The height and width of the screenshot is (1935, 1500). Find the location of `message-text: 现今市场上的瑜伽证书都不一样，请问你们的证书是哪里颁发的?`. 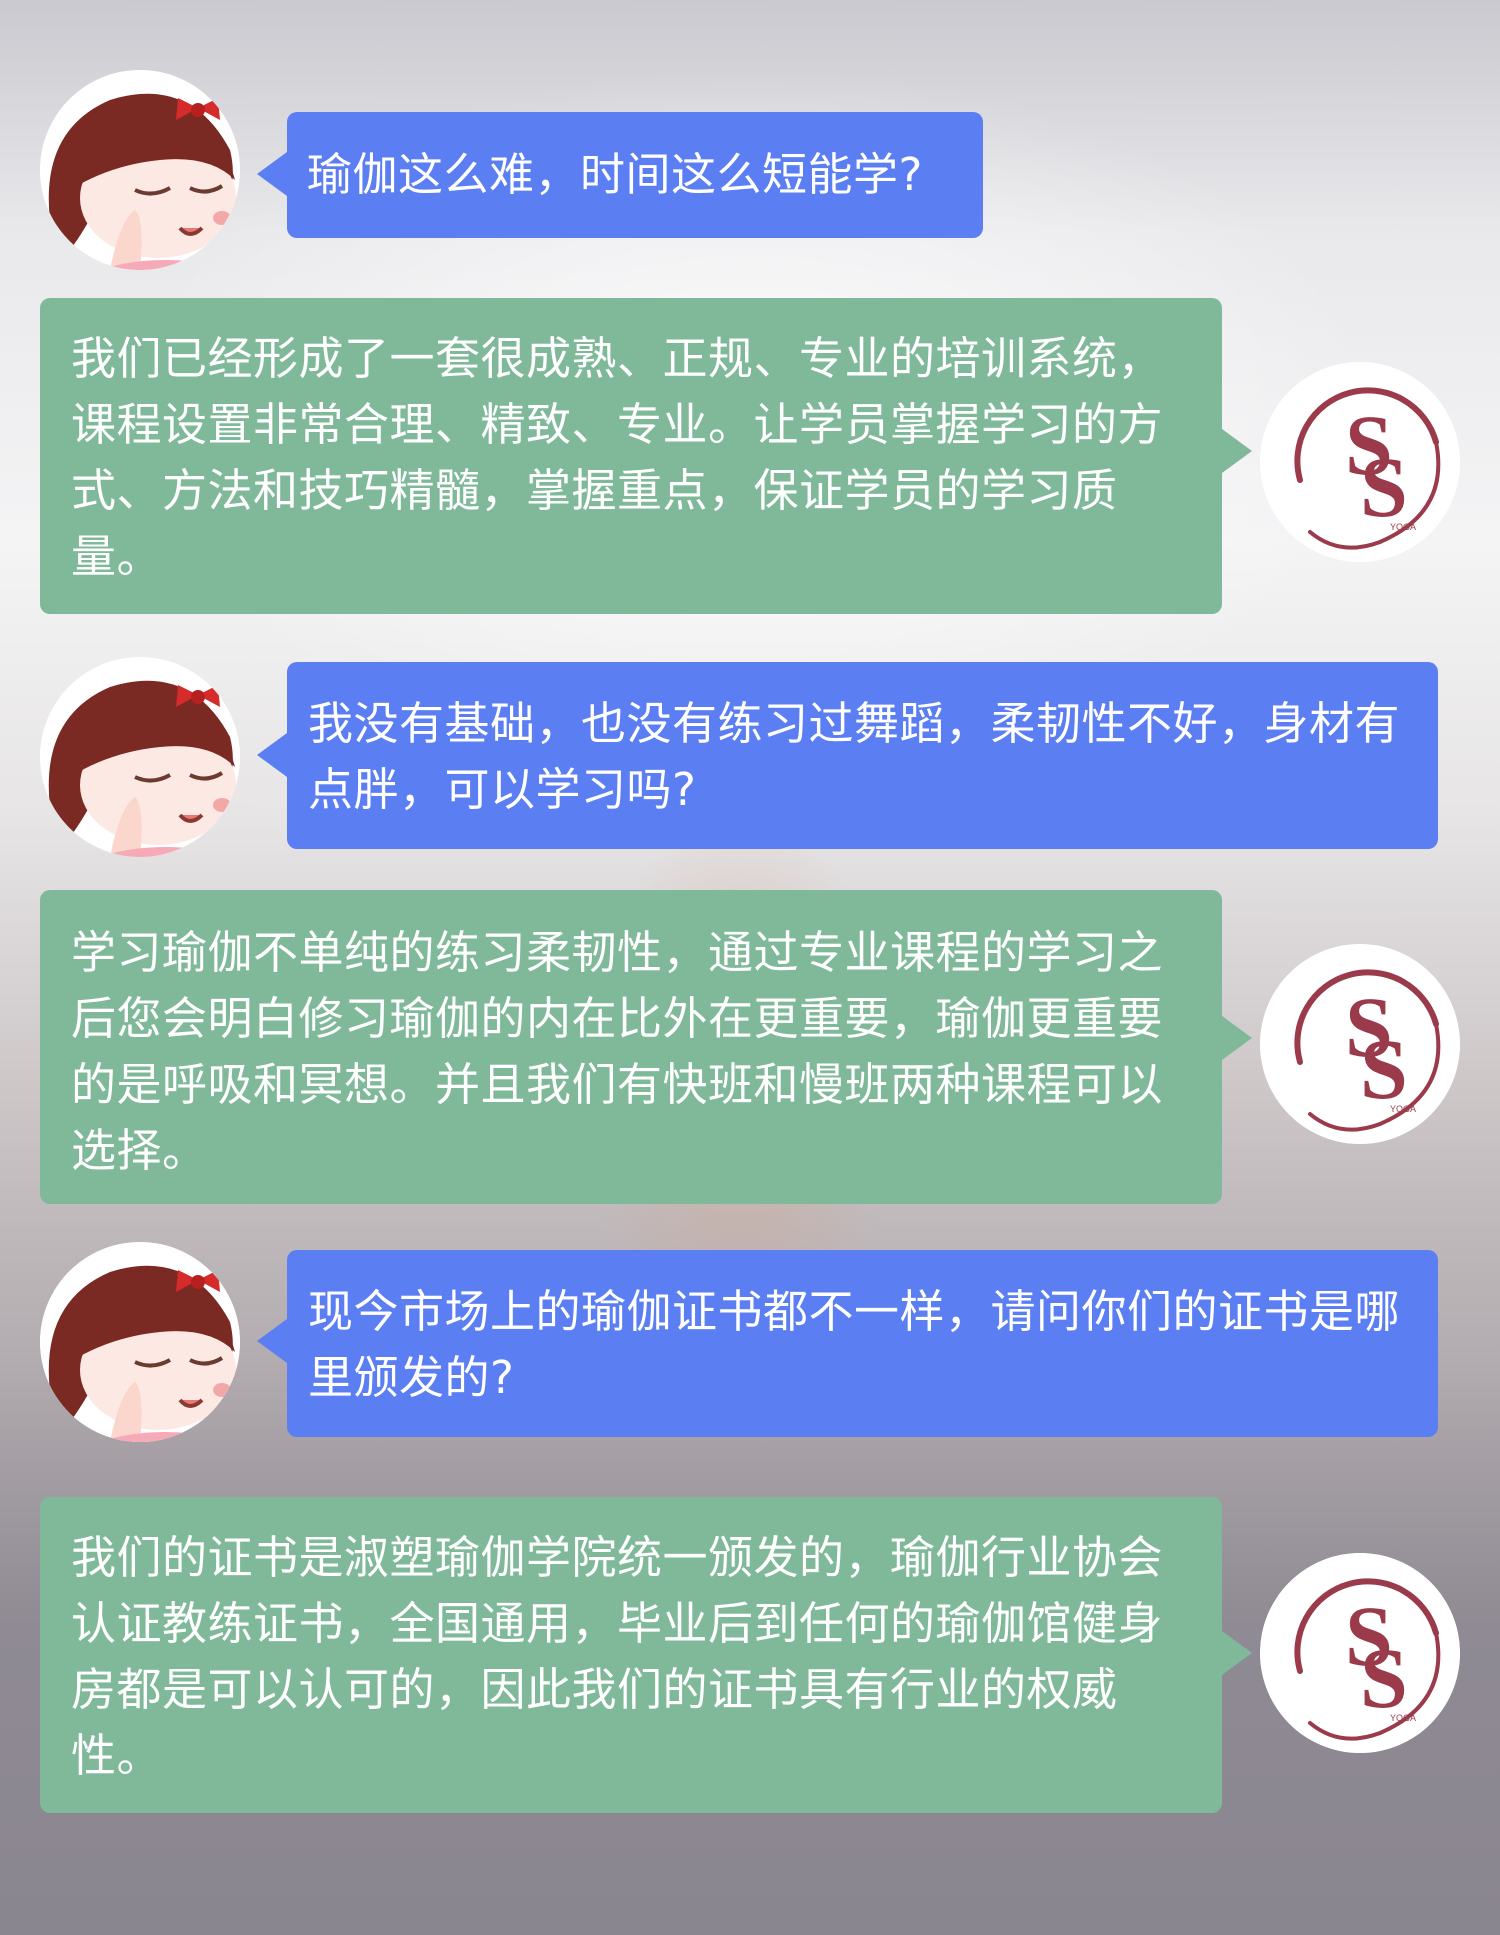

message-text: 现今市场上的瑜伽证书都不一样，请问你们的证书是哪里颁发的? is located at coordinates (854, 1344).